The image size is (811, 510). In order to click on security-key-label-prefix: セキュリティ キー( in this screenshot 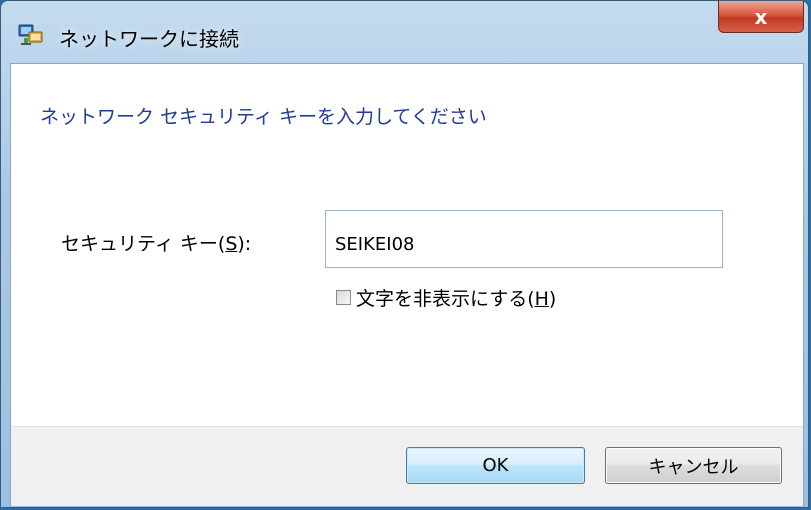, I will do `click(143, 244)`.